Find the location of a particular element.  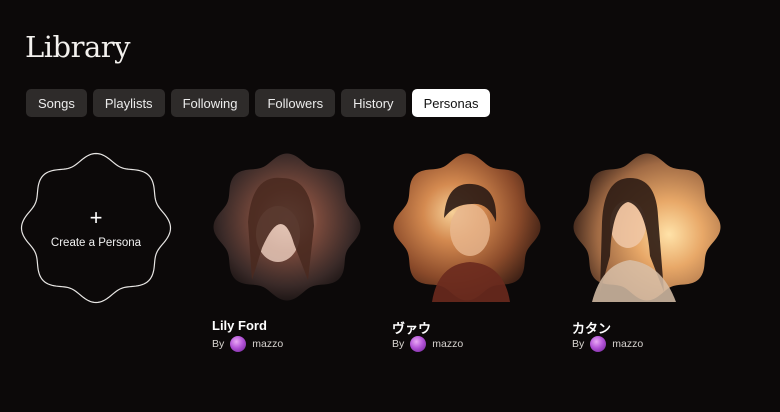

persona-name: Lily Ford is located at coordinates (239, 325).